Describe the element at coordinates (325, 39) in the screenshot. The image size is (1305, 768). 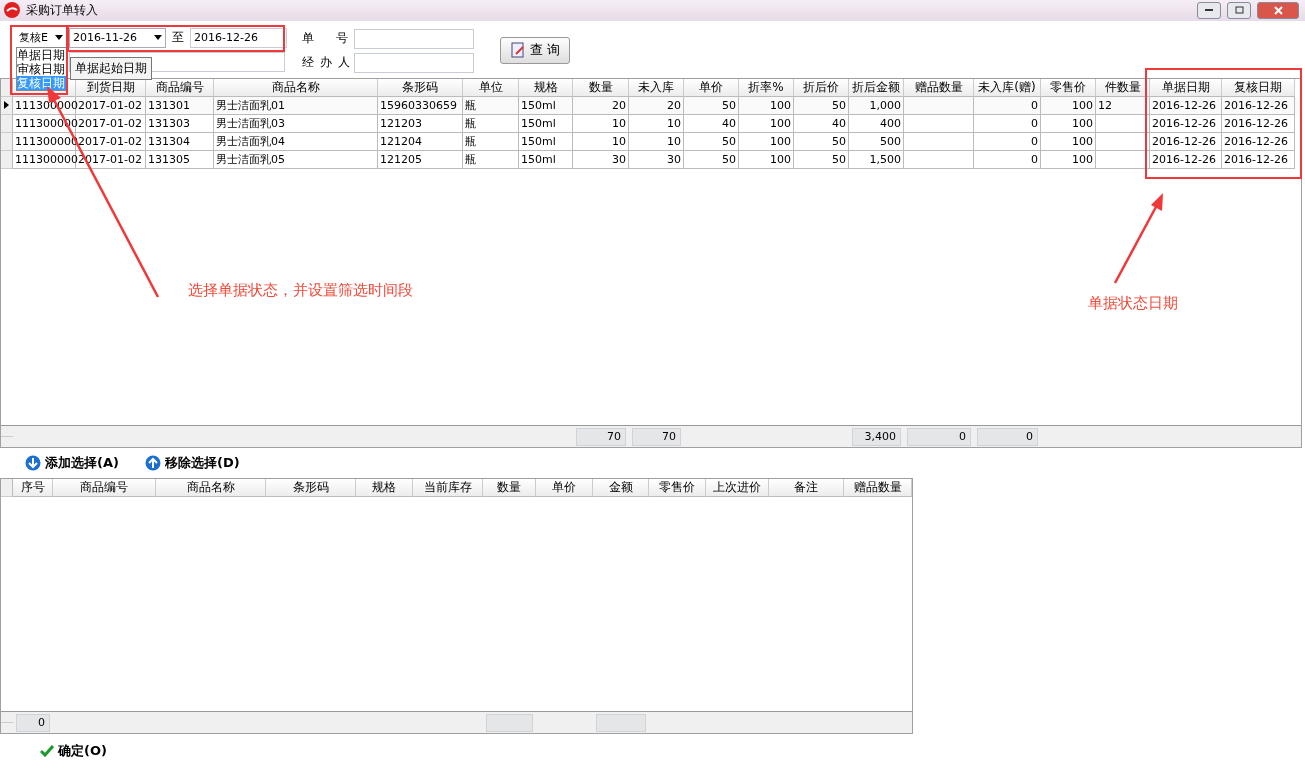
I see `order-no-label: 单 号` at that location.